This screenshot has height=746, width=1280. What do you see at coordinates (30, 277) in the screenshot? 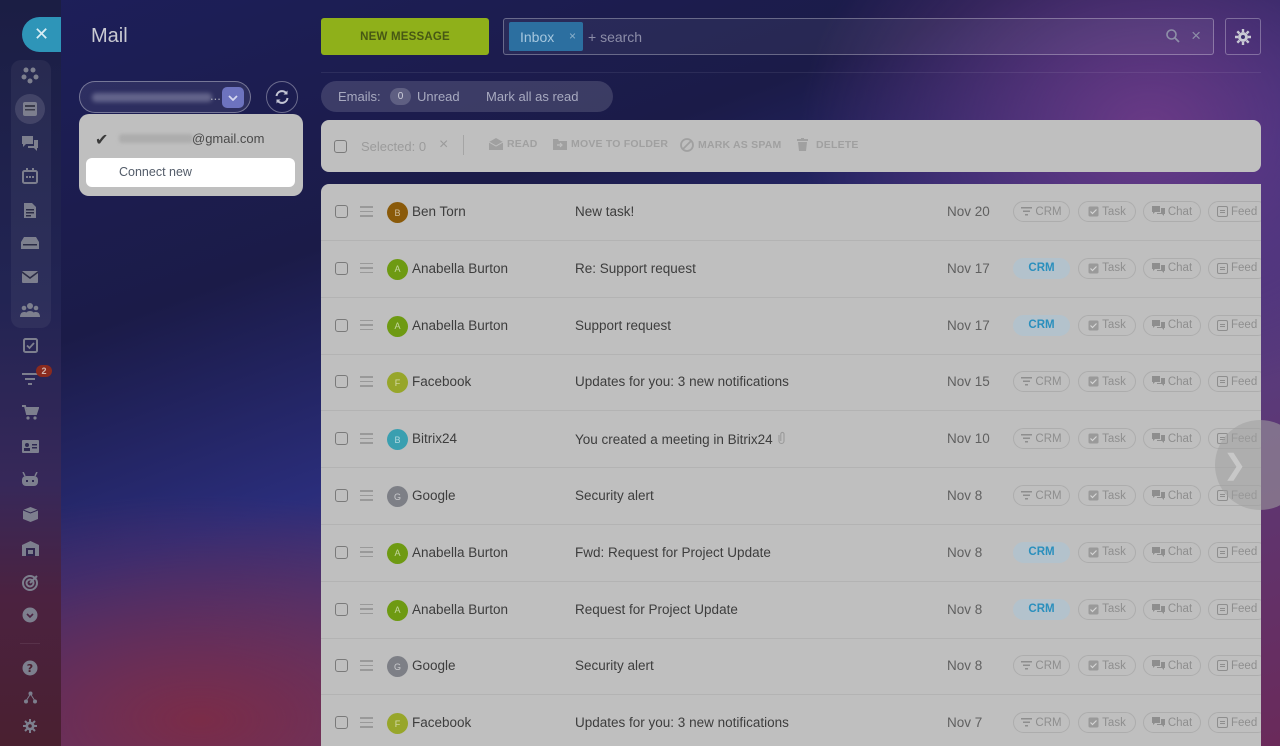
I see `mail-icon` at bounding box center [30, 277].